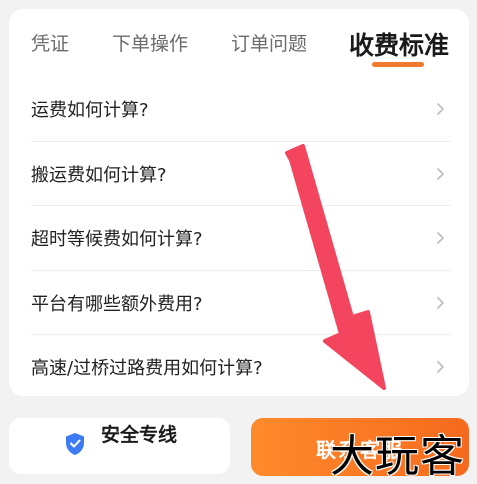  What do you see at coordinates (398, 64) in the screenshot?
I see `active-tab-indicator` at bounding box center [398, 64].